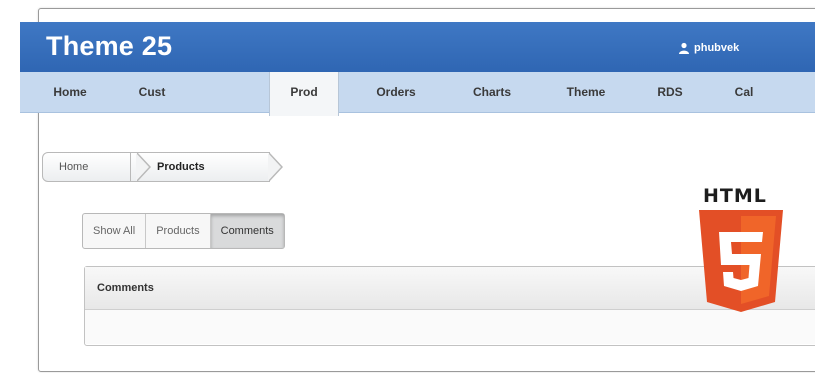 This screenshot has width=815, height=373. What do you see at coordinates (247, 231) in the screenshot?
I see `comments-button: Comments` at bounding box center [247, 231].